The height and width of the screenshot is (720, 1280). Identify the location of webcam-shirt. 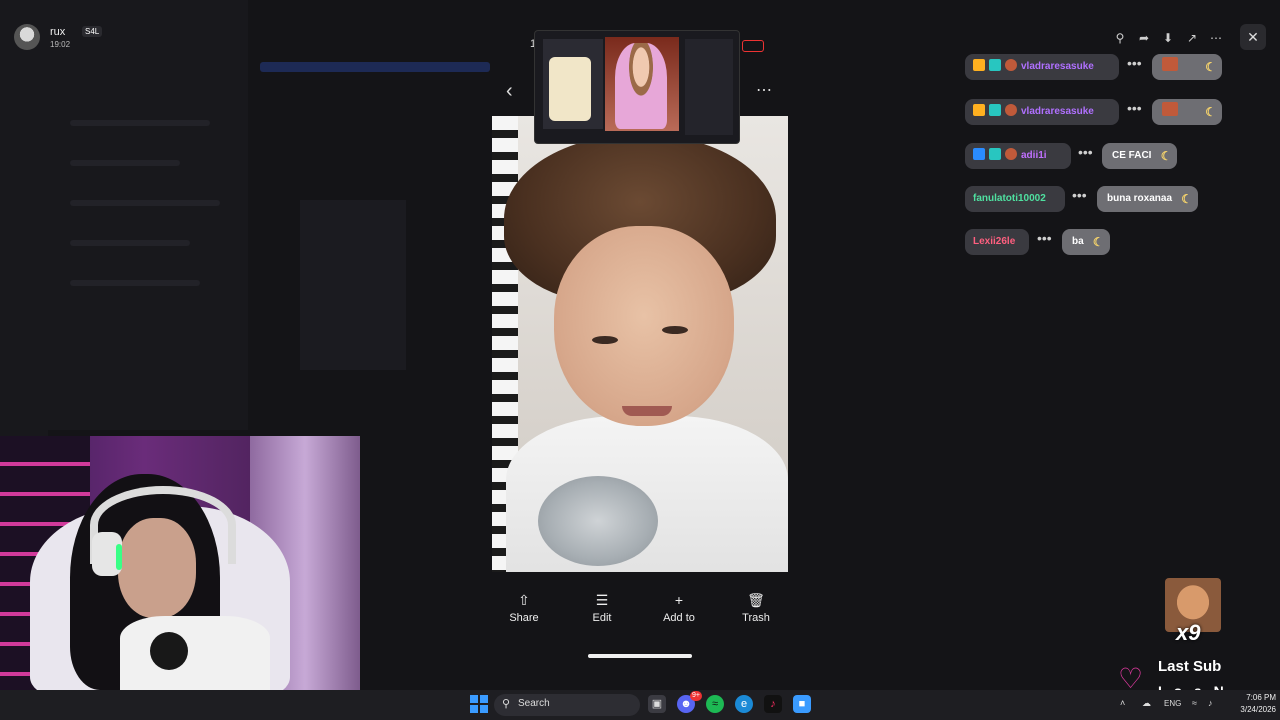
(195, 653).